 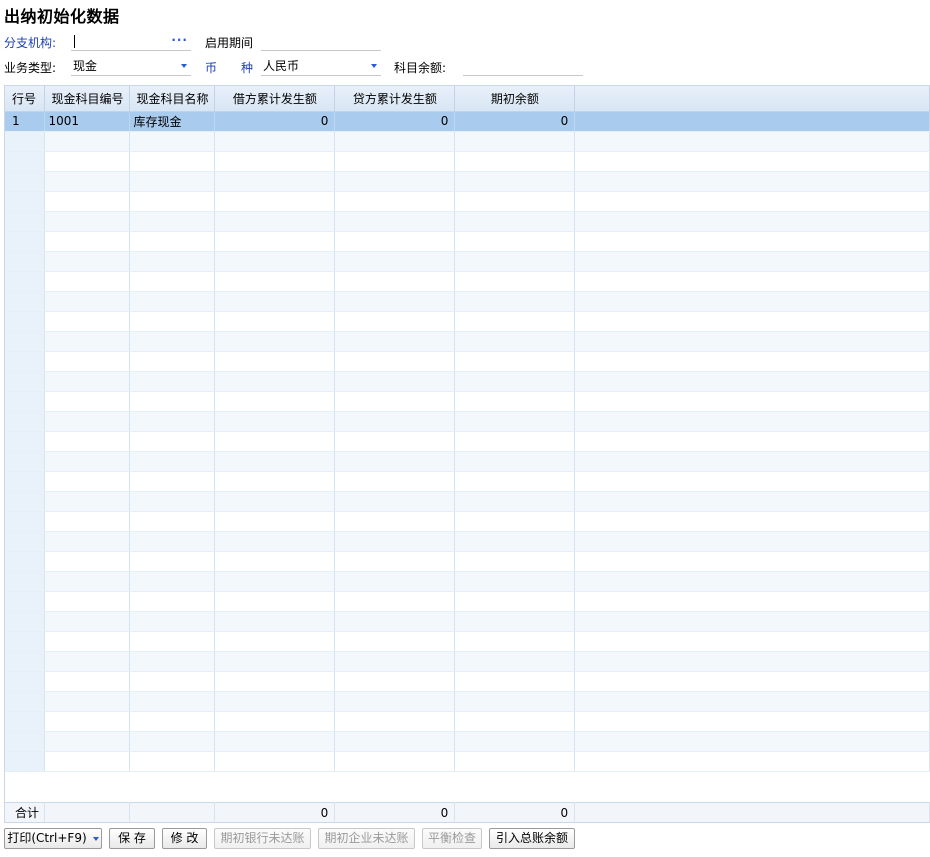 I want to click on balance-check-button: 平衡检查, so click(x=452, y=838).